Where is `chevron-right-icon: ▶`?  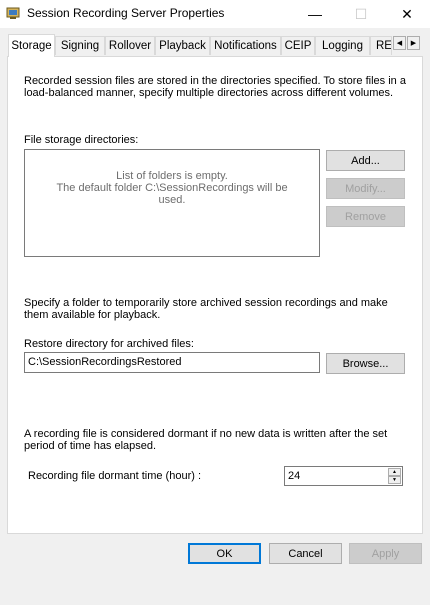 chevron-right-icon: ▶ is located at coordinates (413, 43).